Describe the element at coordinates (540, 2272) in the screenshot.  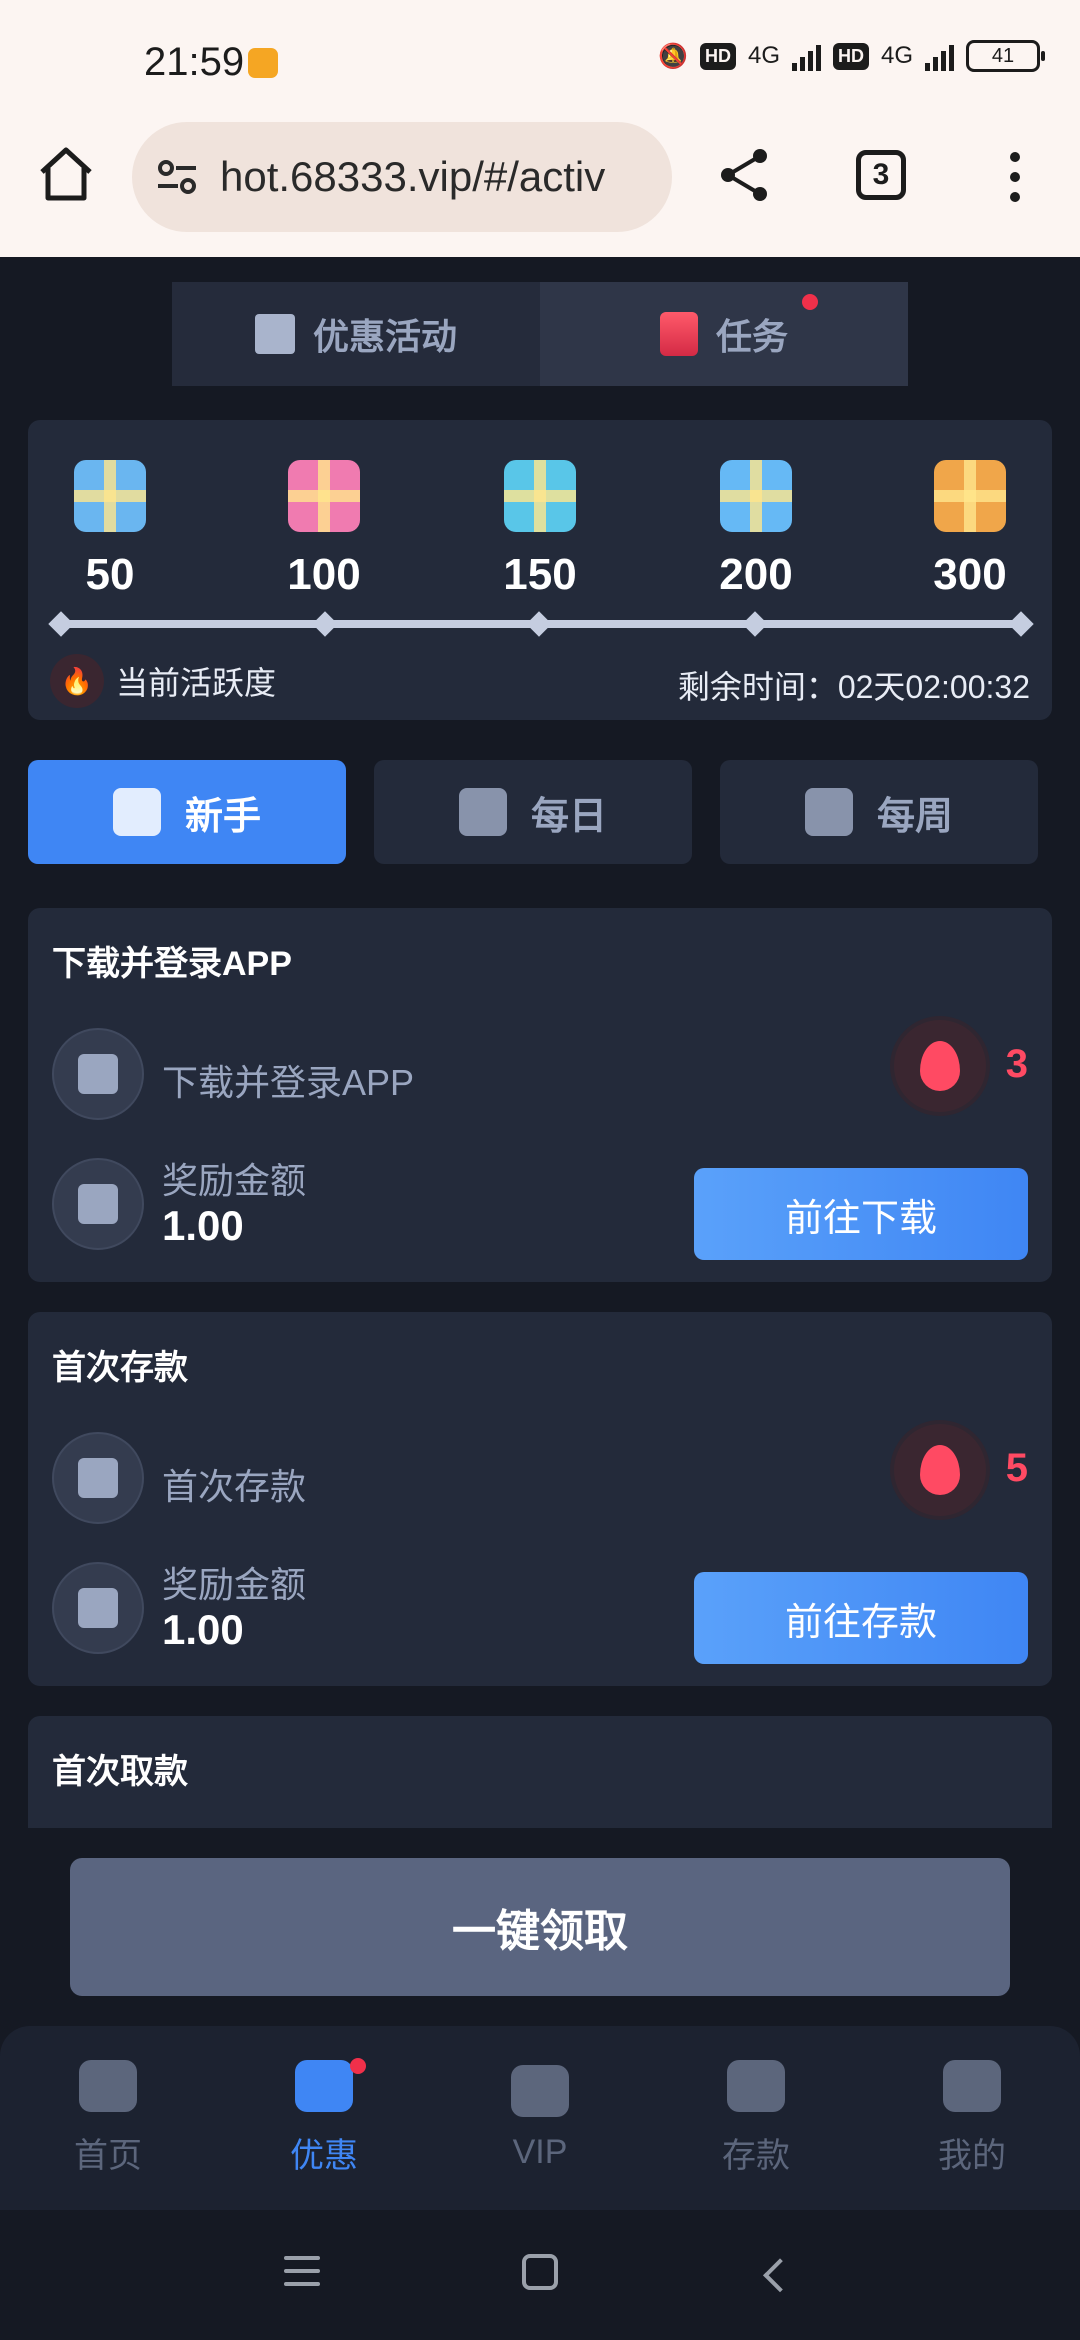
I see `system-home-icon` at that location.